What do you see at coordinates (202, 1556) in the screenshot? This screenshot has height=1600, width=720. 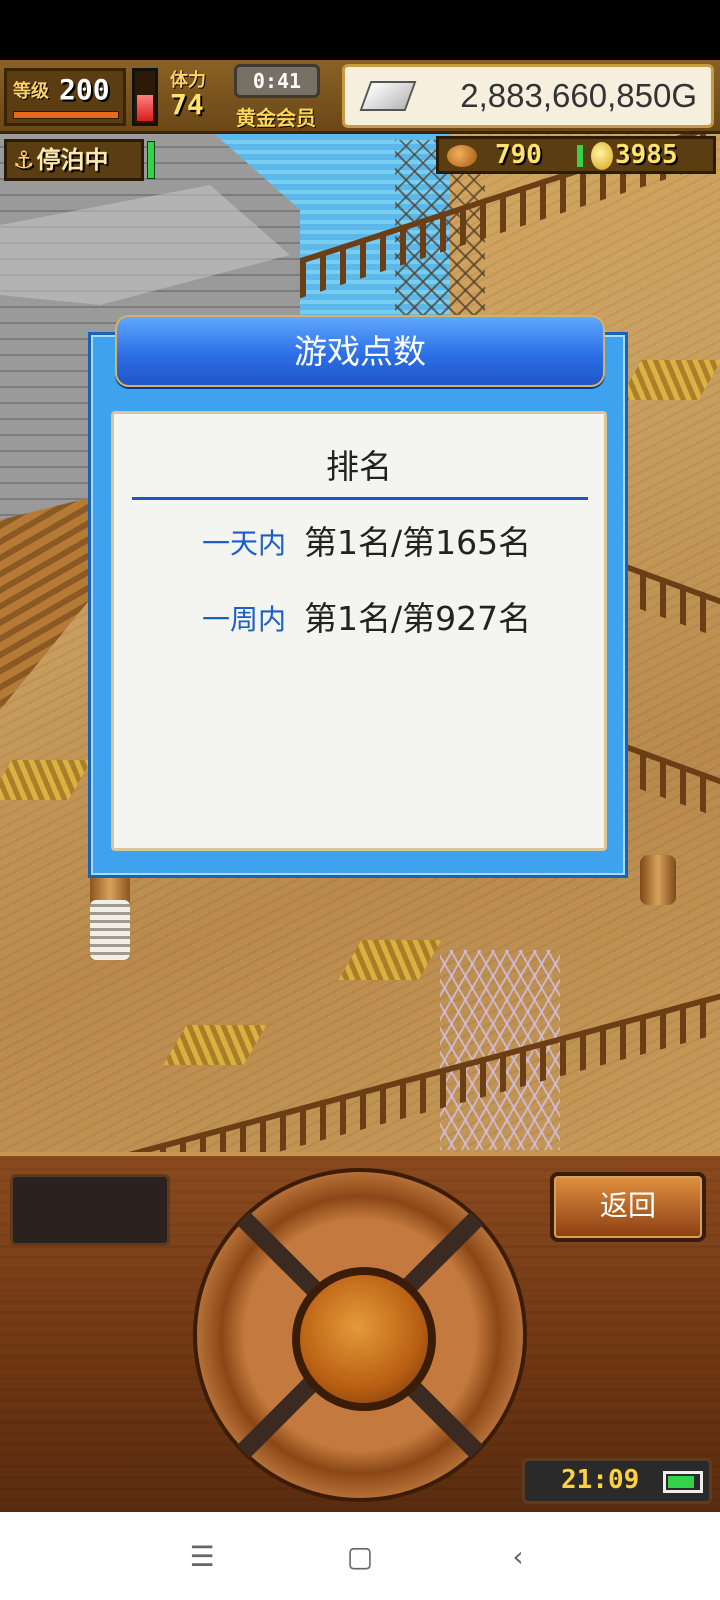 I see `menu-icon: ☰` at bounding box center [202, 1556].